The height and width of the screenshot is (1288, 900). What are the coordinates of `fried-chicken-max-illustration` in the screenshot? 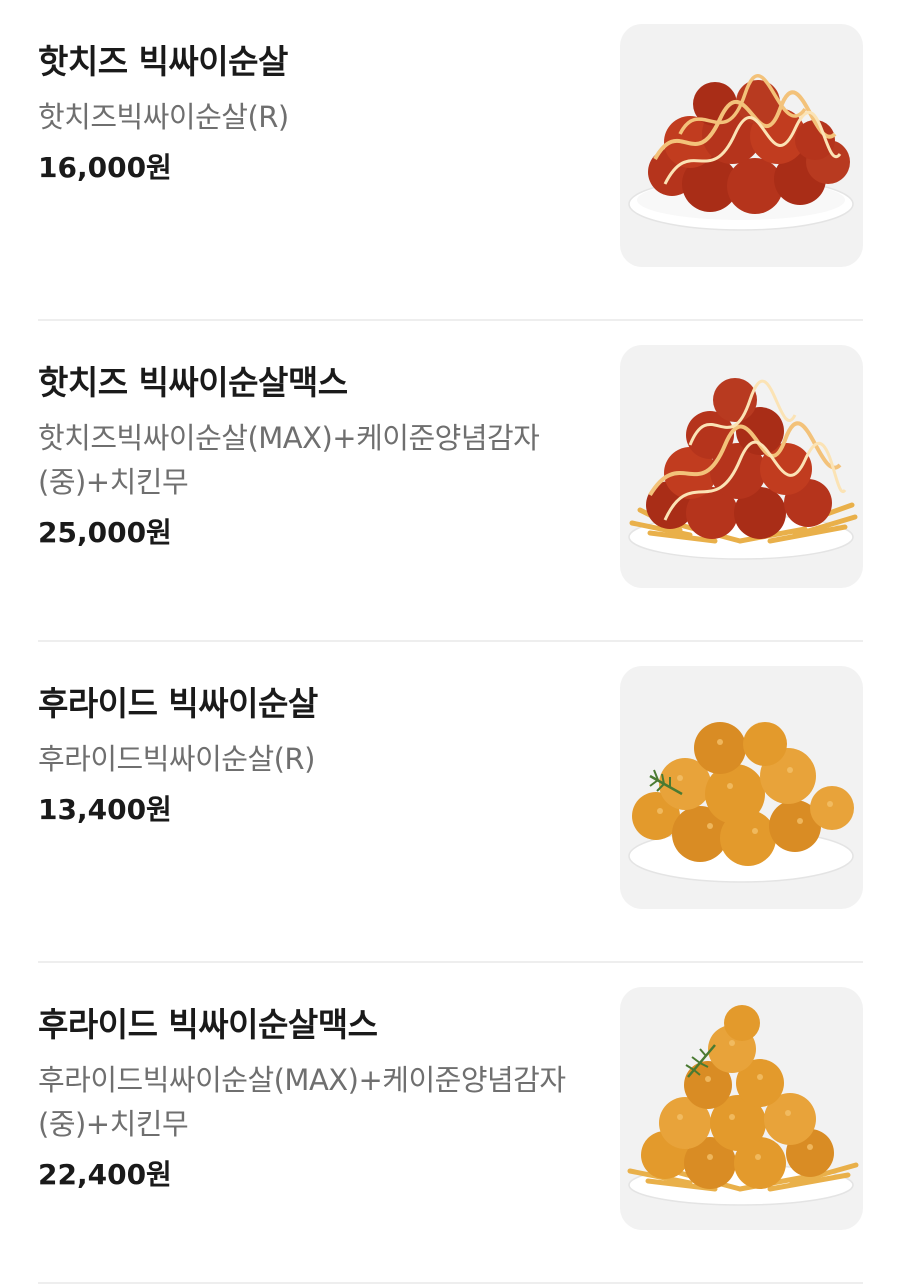 It's located at (743, 1105).